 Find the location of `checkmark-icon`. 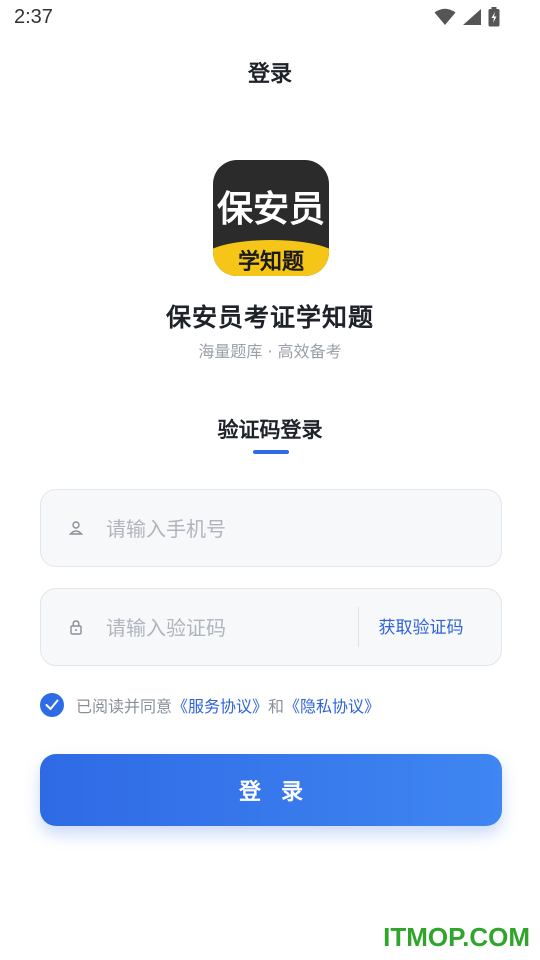

checkmark-icon is located at coordinates (52, 704).